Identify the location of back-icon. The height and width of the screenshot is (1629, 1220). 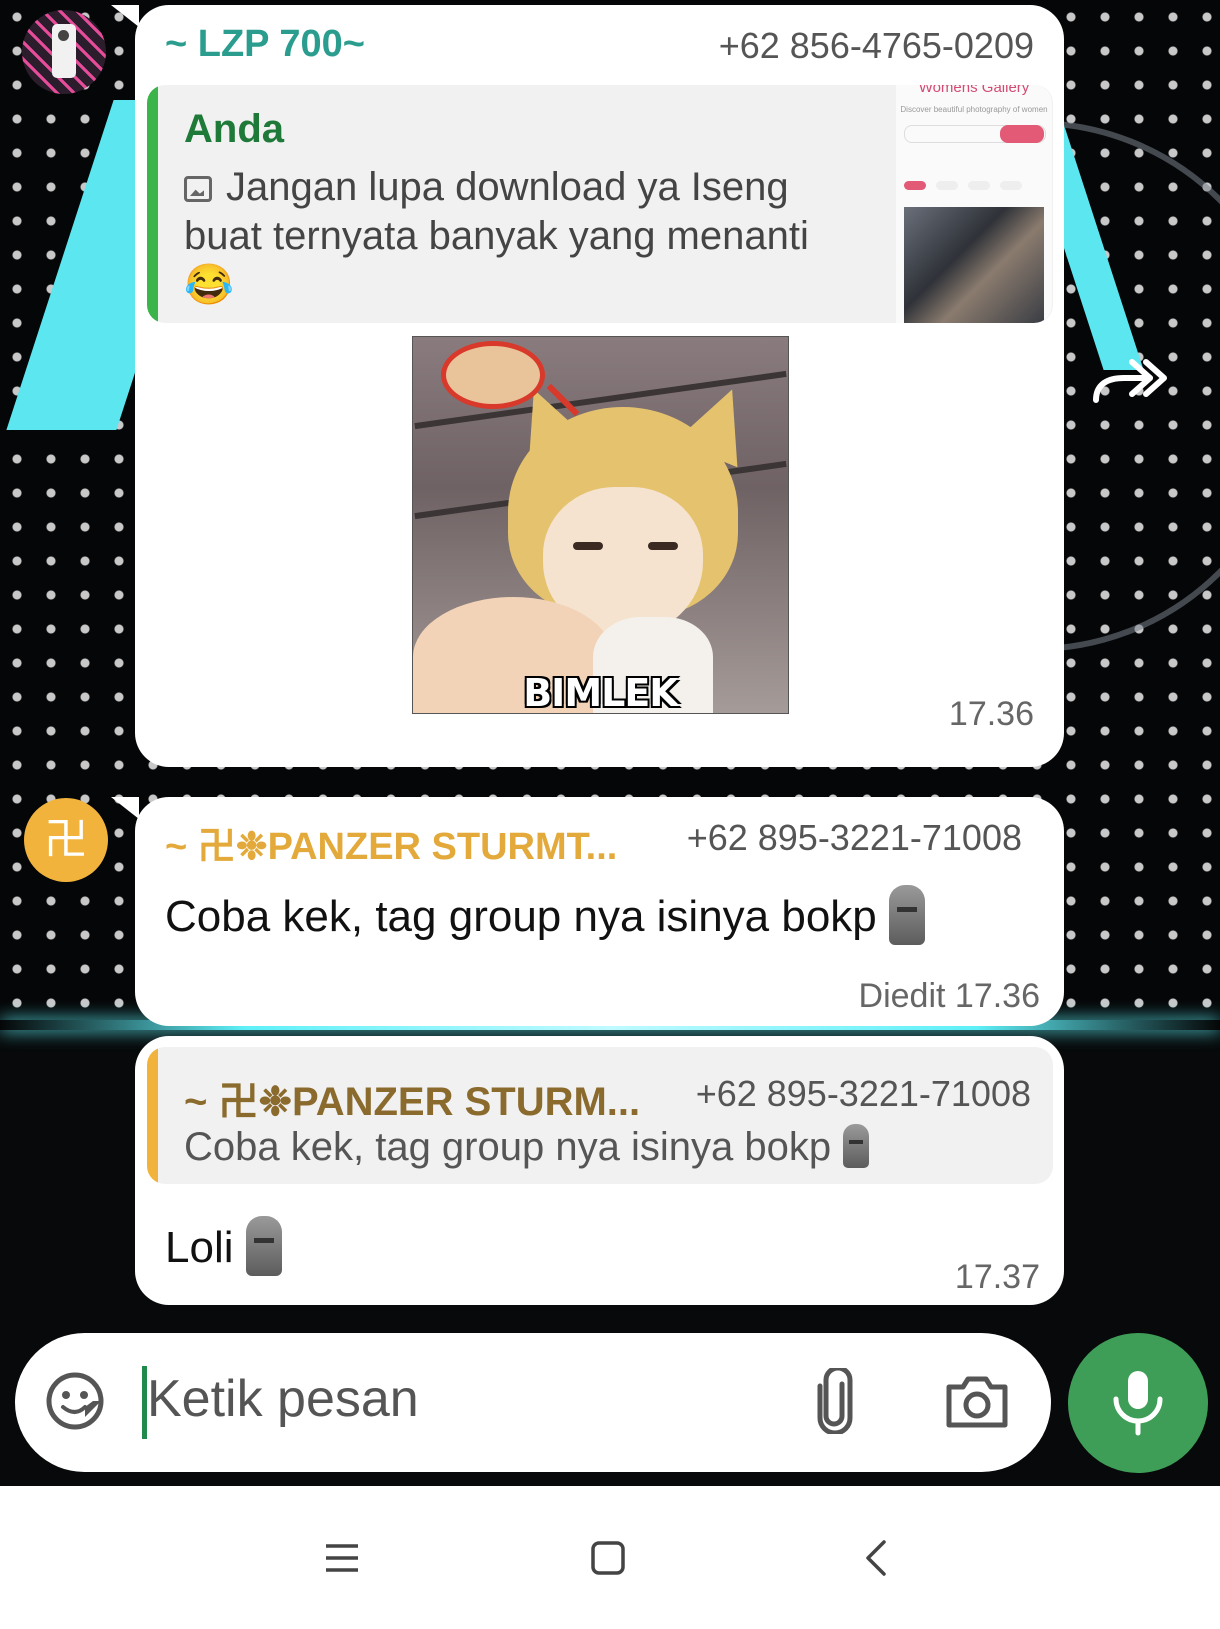
(878, 1558).